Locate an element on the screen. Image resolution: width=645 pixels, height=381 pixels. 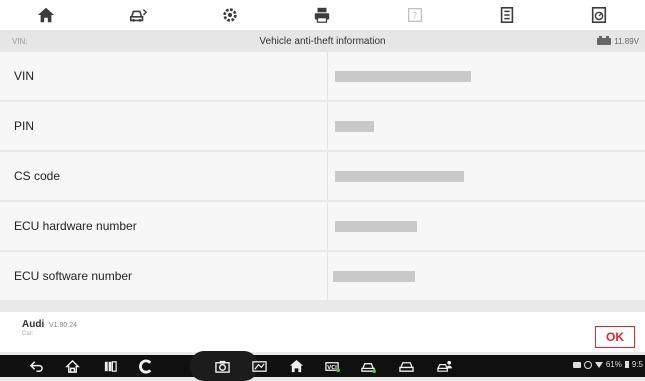
svg-text: VCI is located at coordinates (332, 367).